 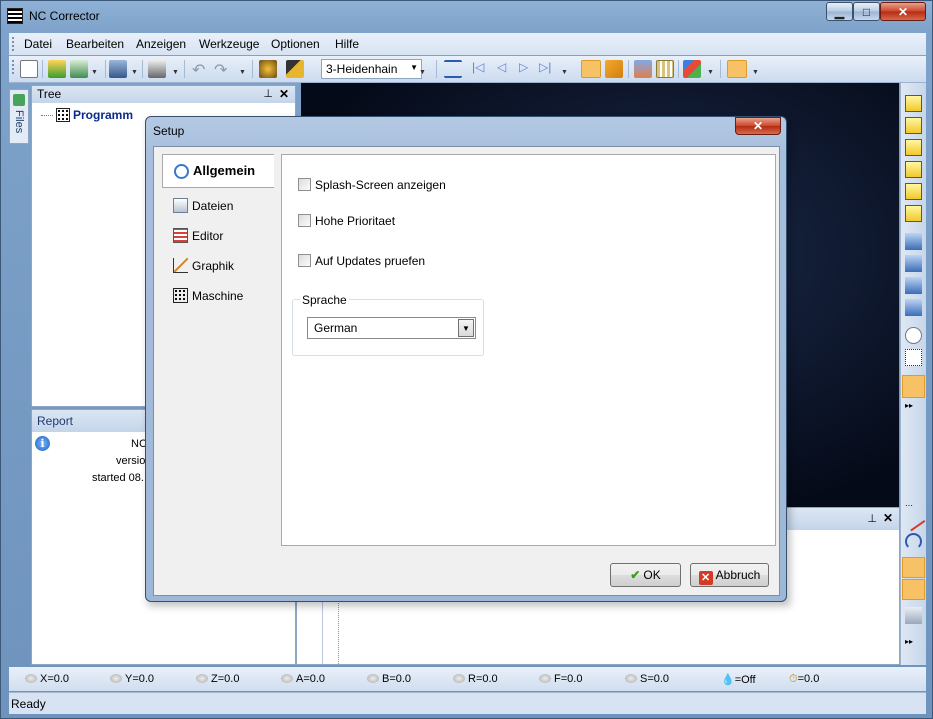 I want to click on select-pointer-icon, so click(x=591, y=69).